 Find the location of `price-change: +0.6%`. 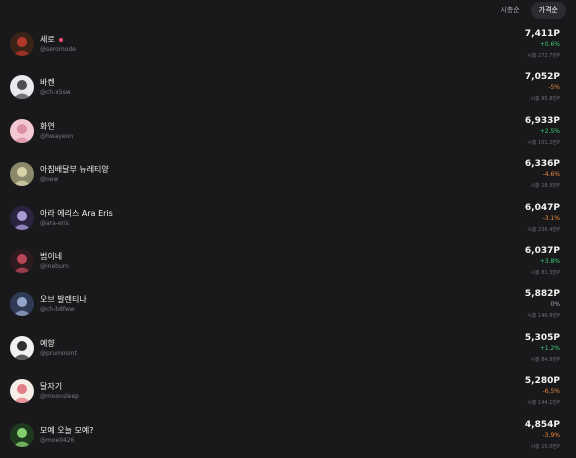

price-change: +0.6% is located at coordinates (549, 44).